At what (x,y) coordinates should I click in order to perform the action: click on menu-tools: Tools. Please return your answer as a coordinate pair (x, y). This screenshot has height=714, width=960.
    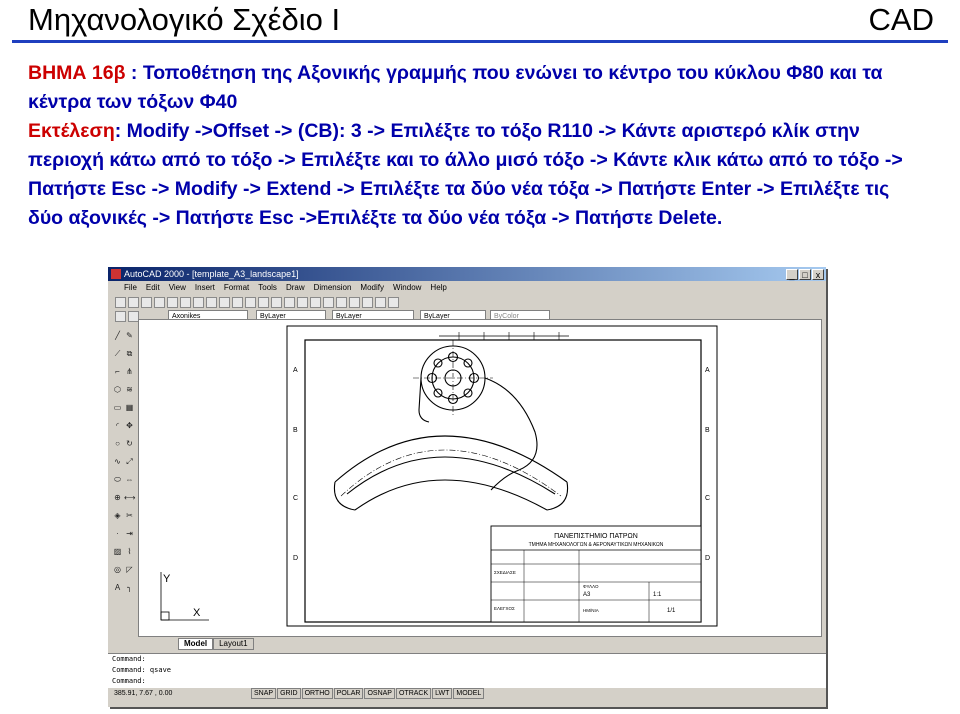
    Looking at the image, I should click on (267, 287).